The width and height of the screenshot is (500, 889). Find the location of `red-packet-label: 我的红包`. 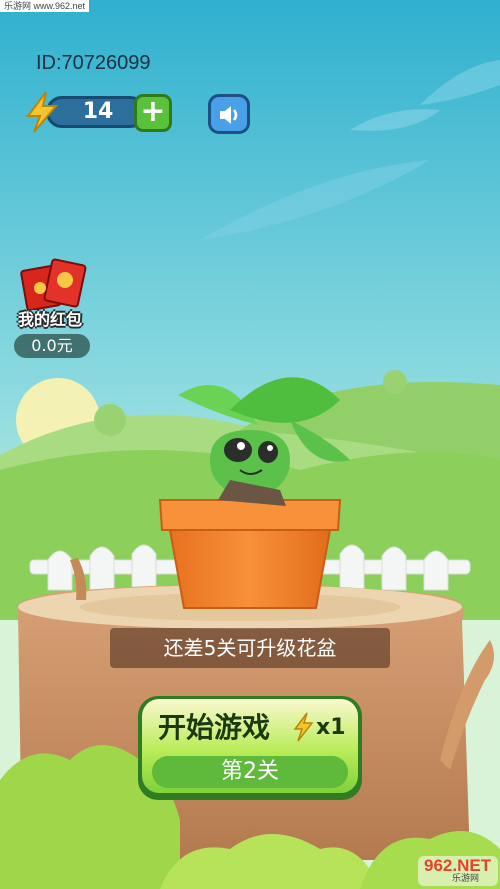

red-packet-label: 我的红包 is located at coordinates (50, 318).